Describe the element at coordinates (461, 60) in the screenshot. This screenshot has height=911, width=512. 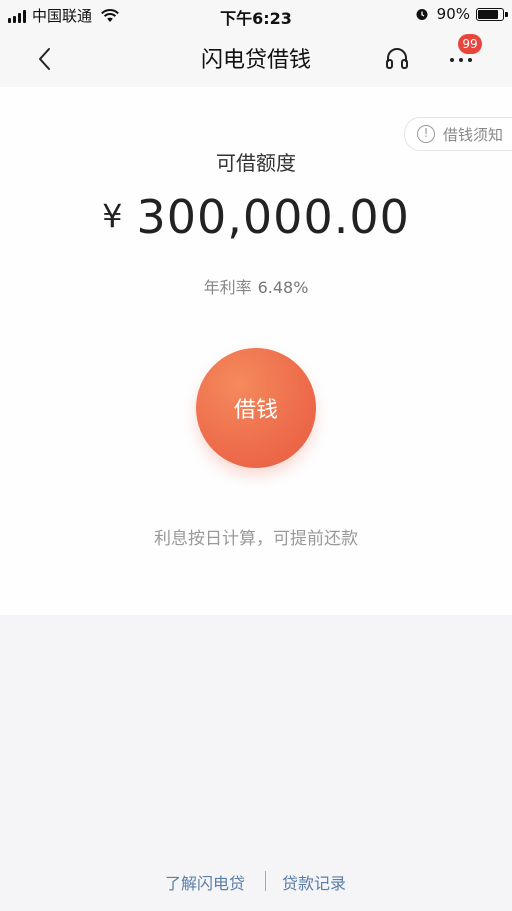
I see `more-dots-icon` at that location.